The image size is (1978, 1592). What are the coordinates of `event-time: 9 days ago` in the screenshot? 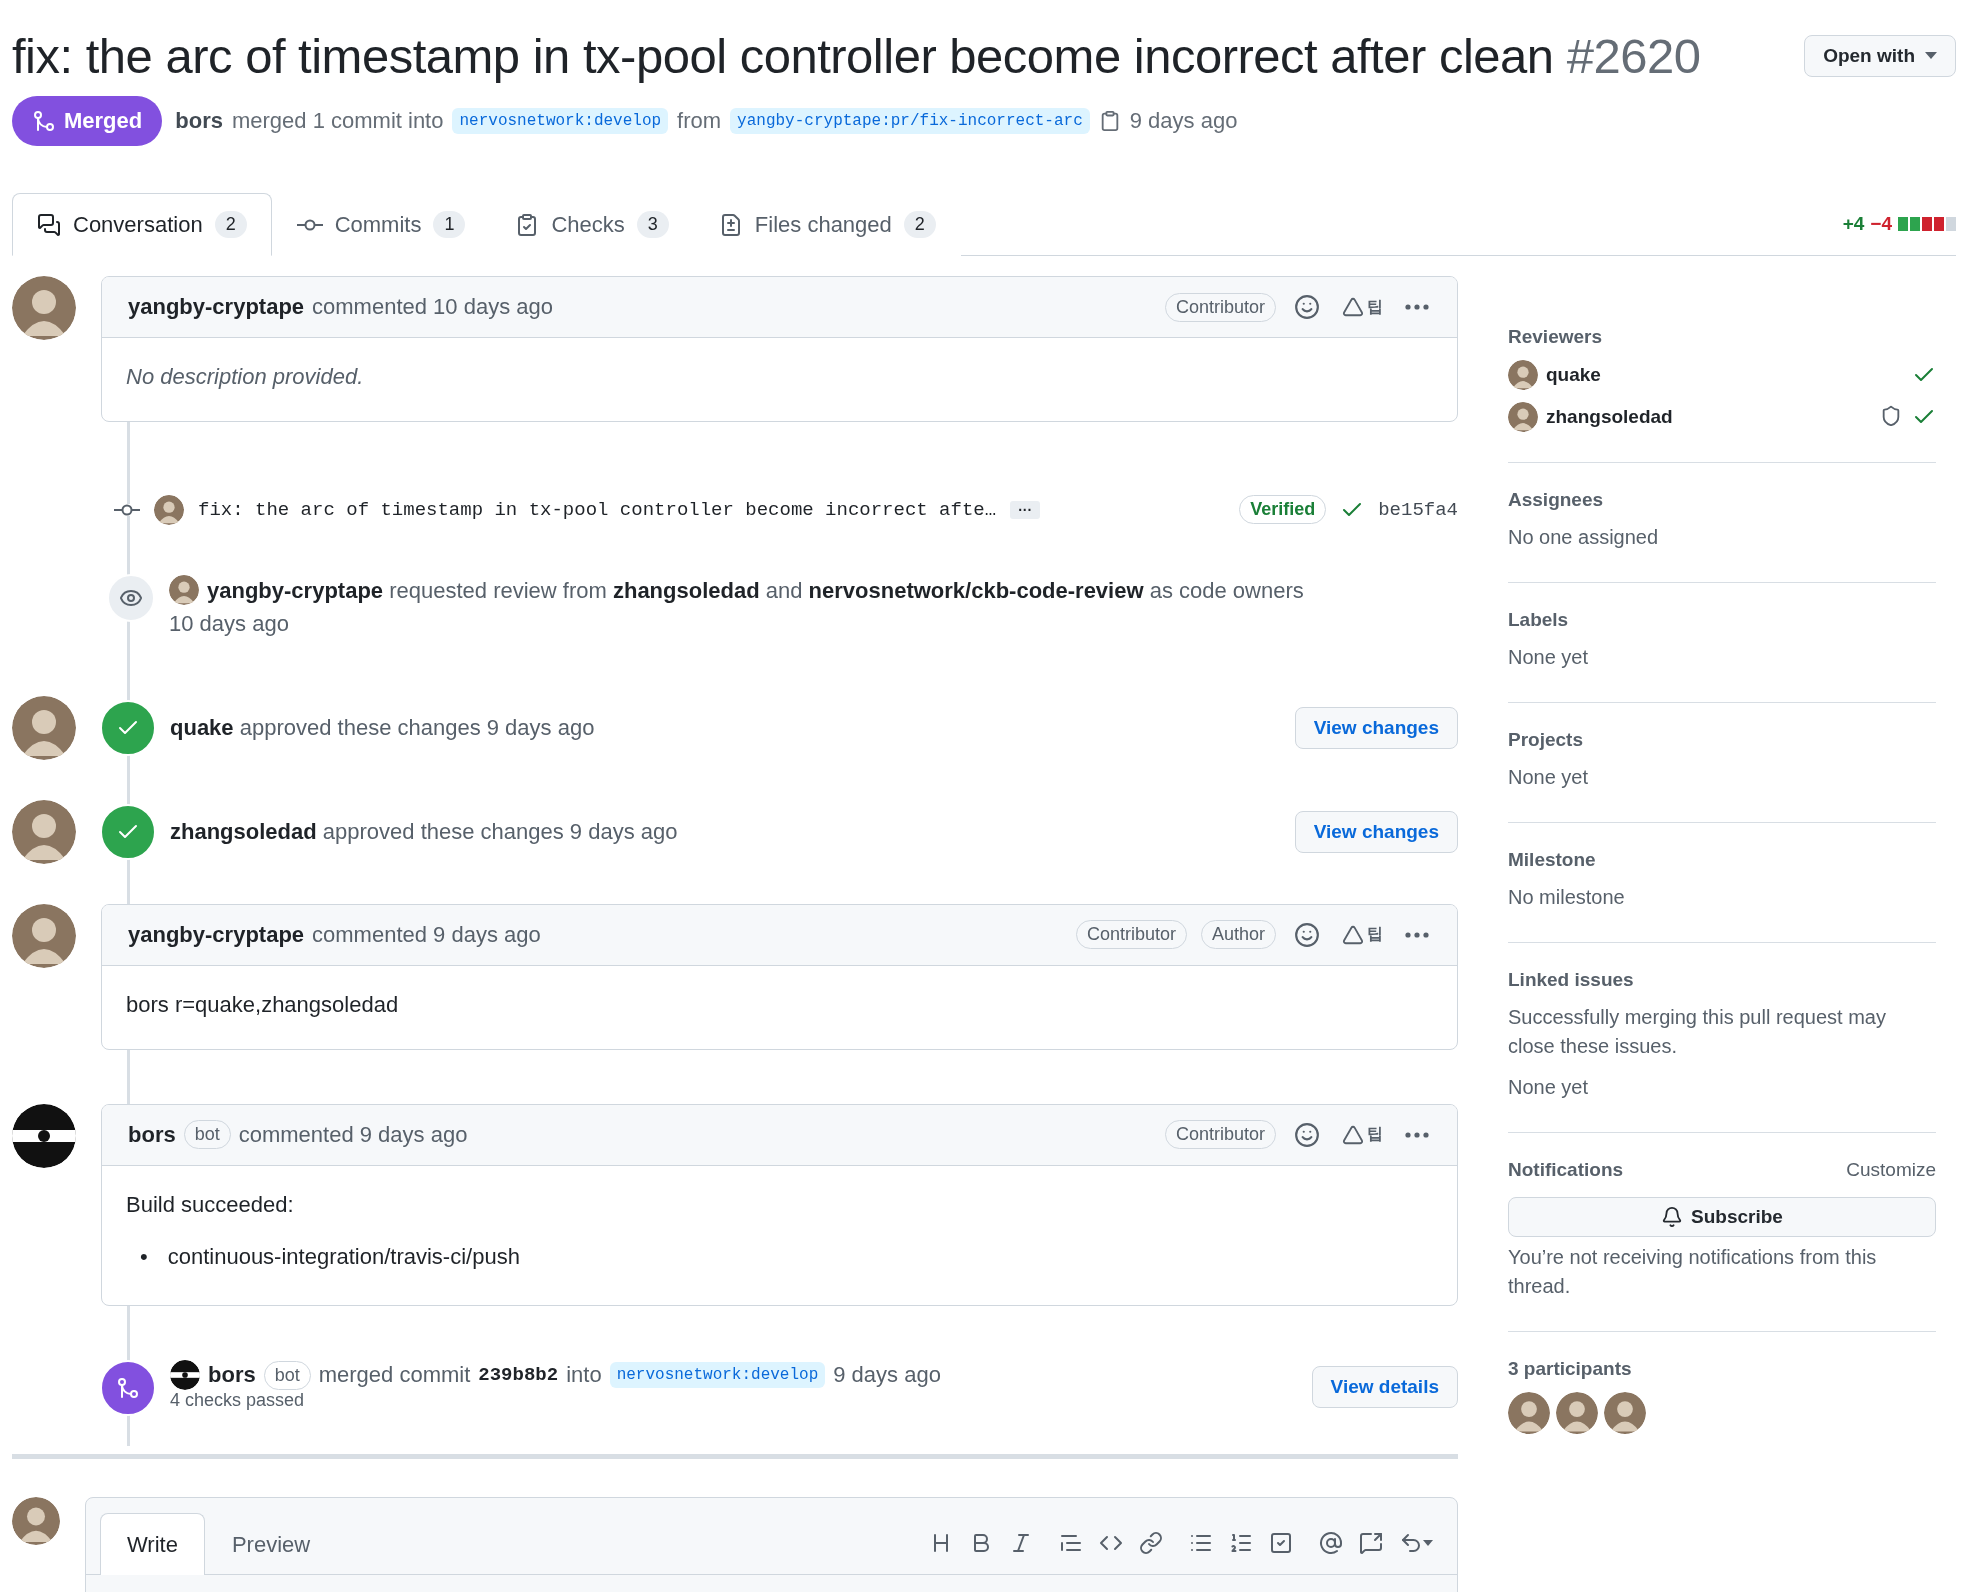 It's located at (887, 1375).